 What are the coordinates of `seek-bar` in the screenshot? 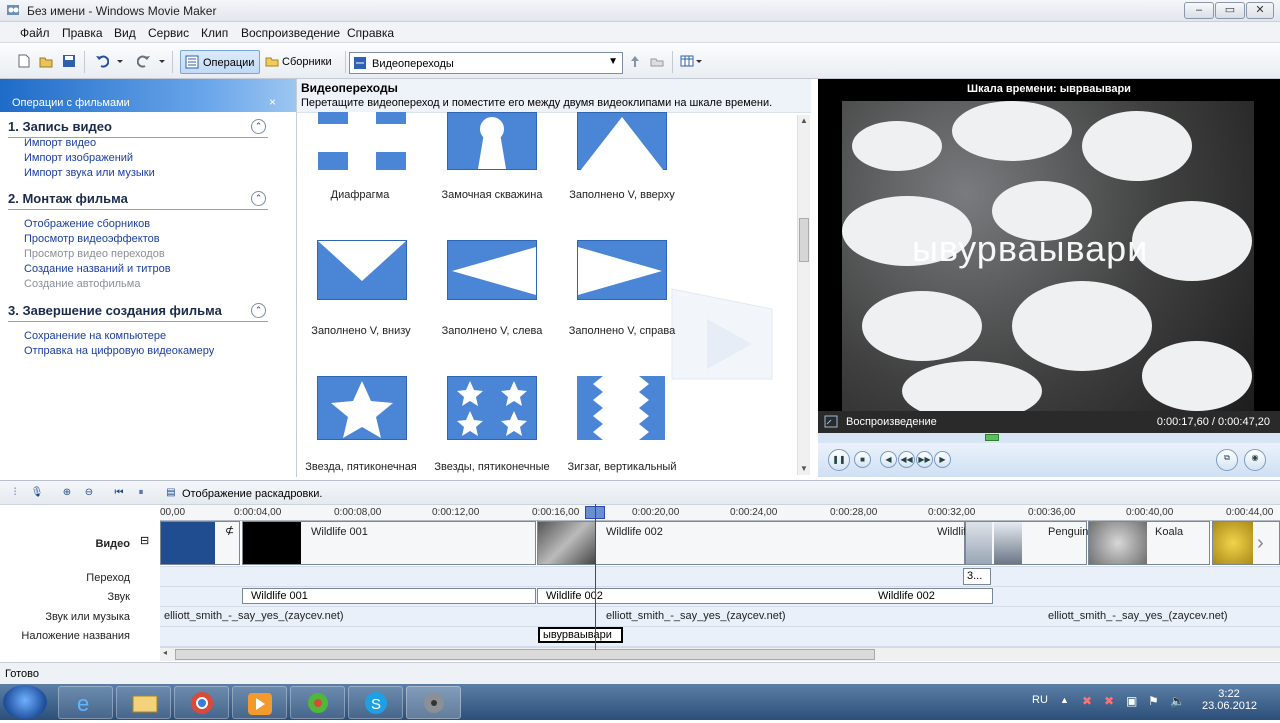 It's located at (1049, 438).